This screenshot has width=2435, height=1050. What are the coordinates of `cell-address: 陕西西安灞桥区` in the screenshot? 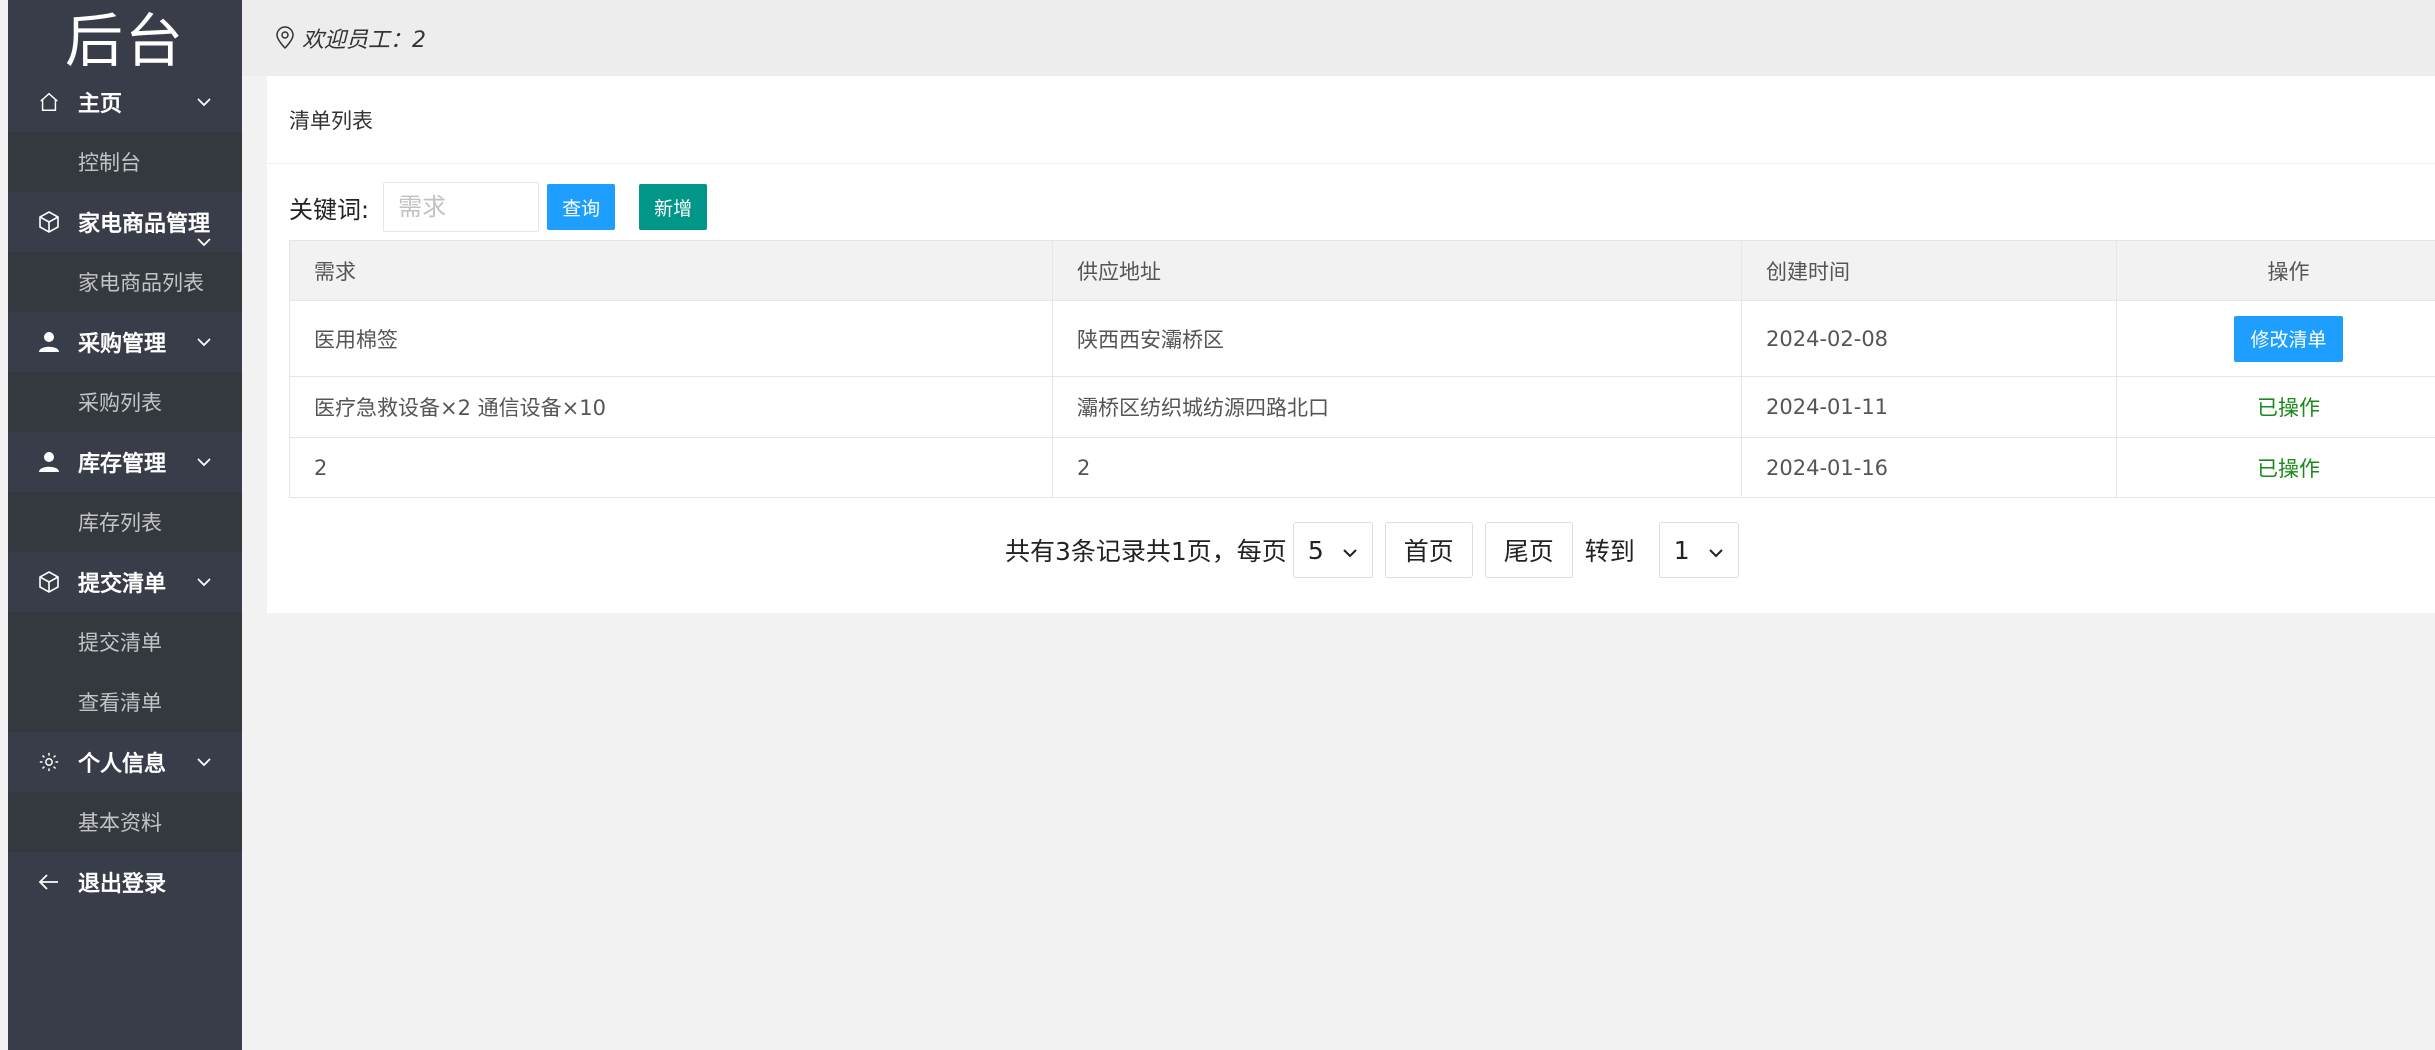 It's located at (1397, 338).